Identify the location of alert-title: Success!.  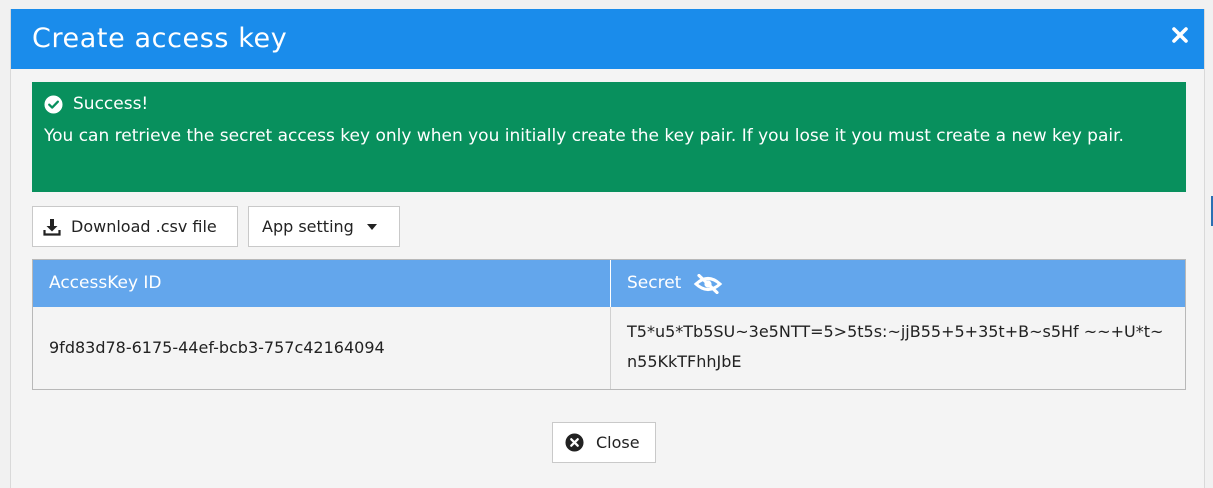
(111, 104).